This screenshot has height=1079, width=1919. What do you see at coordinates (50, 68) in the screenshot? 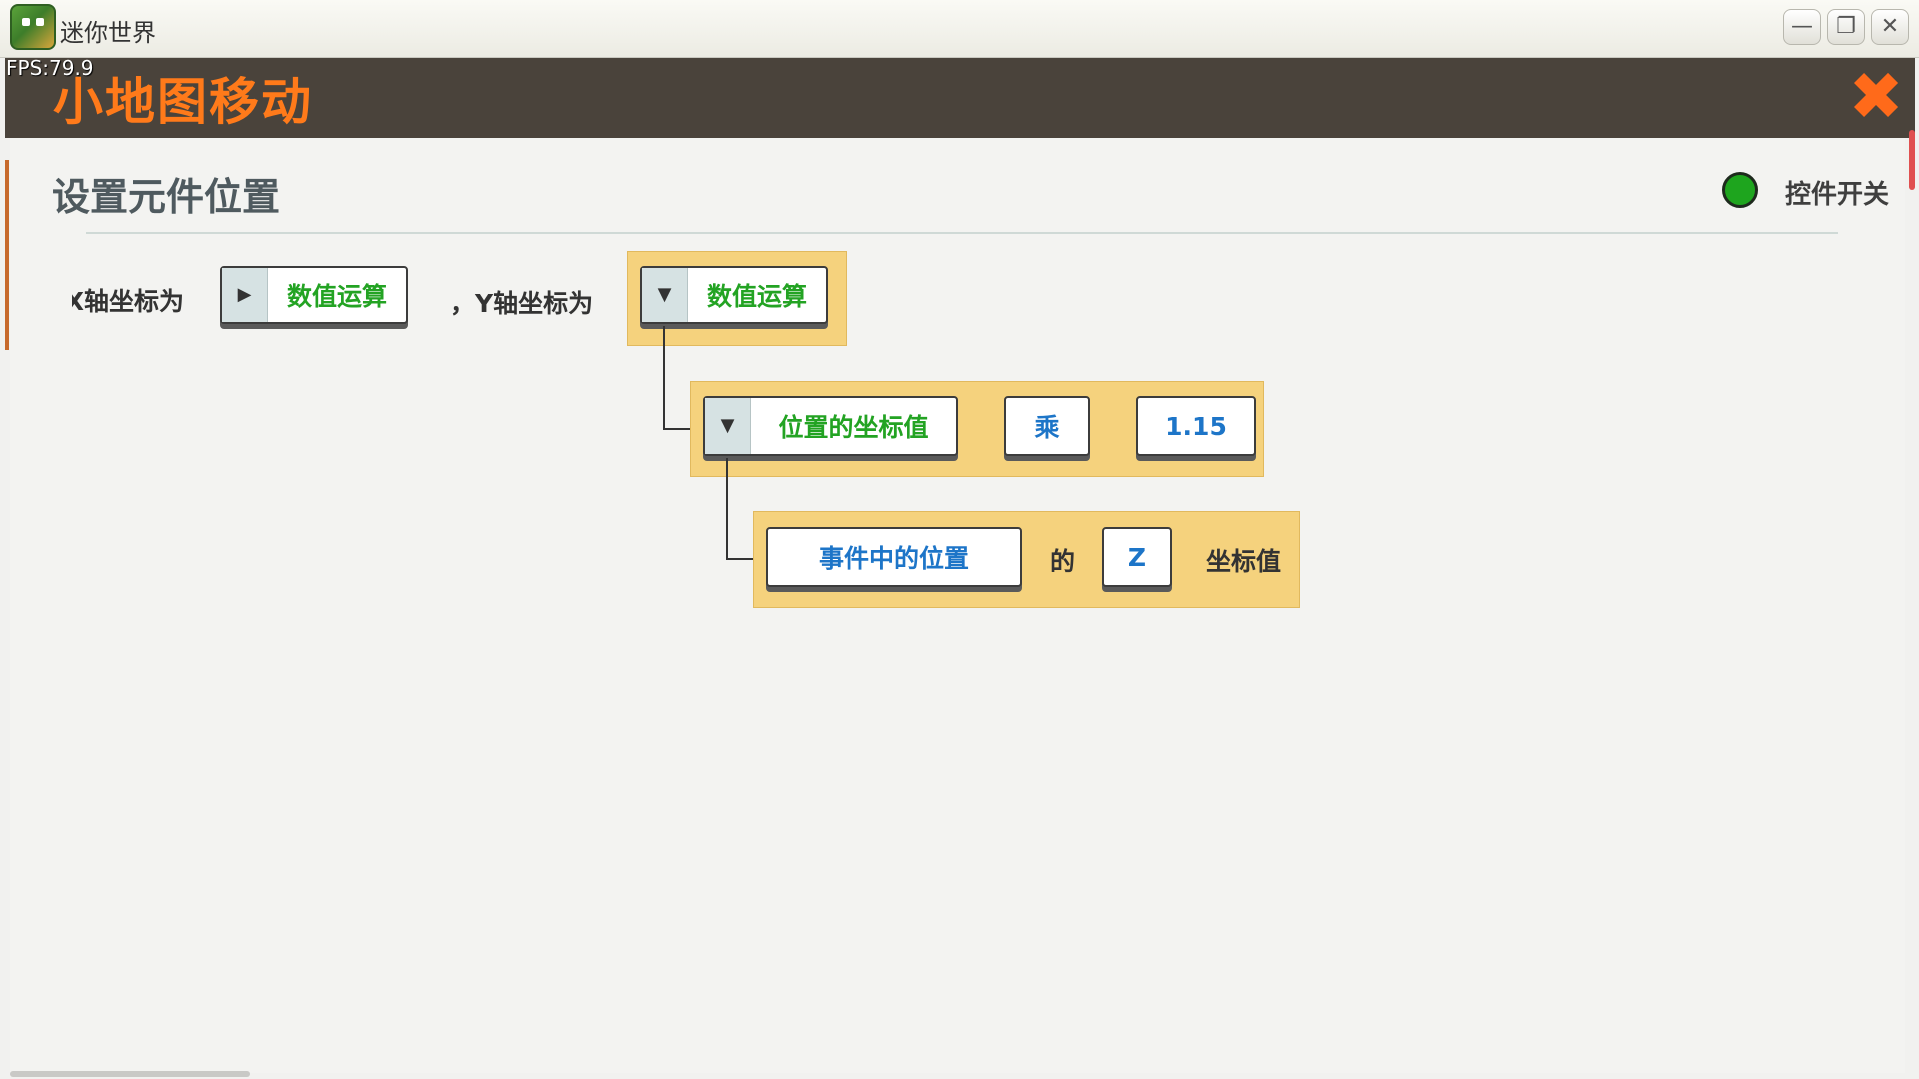
I see `fps-counter: FPS:79.9` at bounding box center [50, 68].